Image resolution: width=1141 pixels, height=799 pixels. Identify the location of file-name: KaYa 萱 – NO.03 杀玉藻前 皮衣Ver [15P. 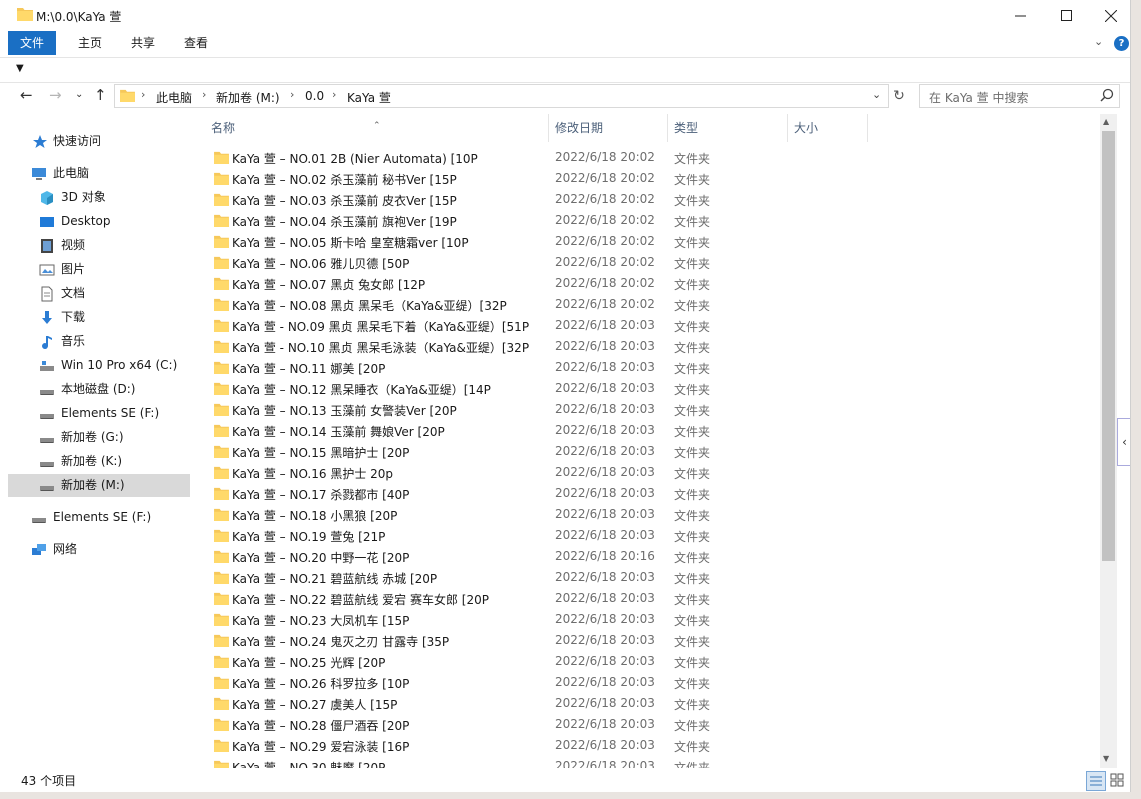
(344, 200).